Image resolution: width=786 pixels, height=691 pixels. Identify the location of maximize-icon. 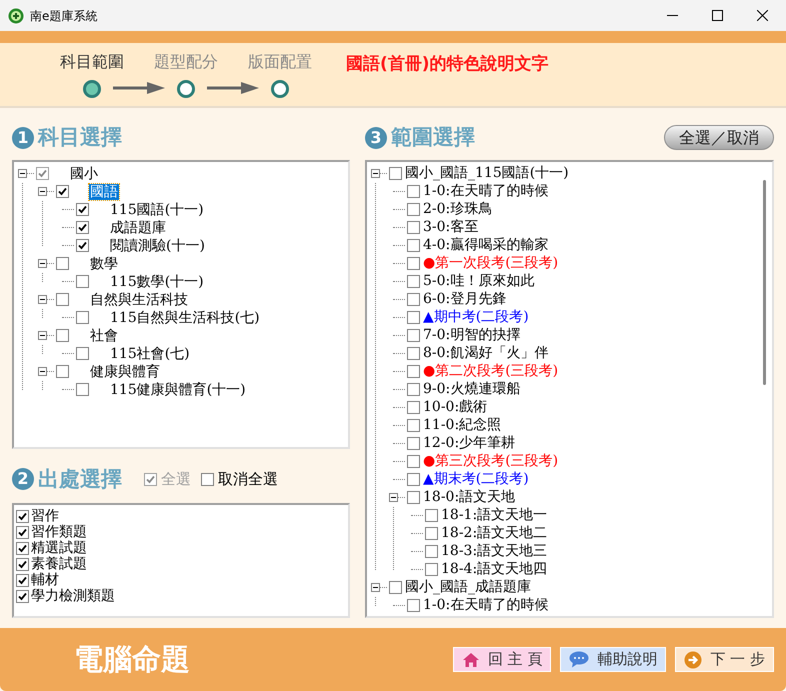
(717, 15).